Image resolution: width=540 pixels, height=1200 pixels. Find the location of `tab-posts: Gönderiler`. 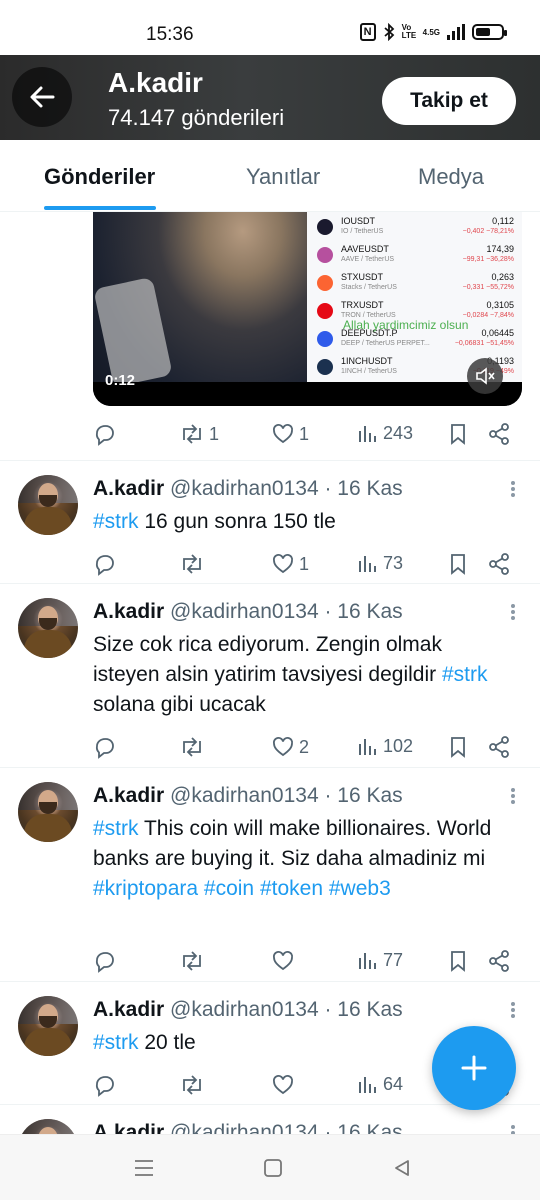

tab-posts: Gönderiler is located at coordinates (99, 177).